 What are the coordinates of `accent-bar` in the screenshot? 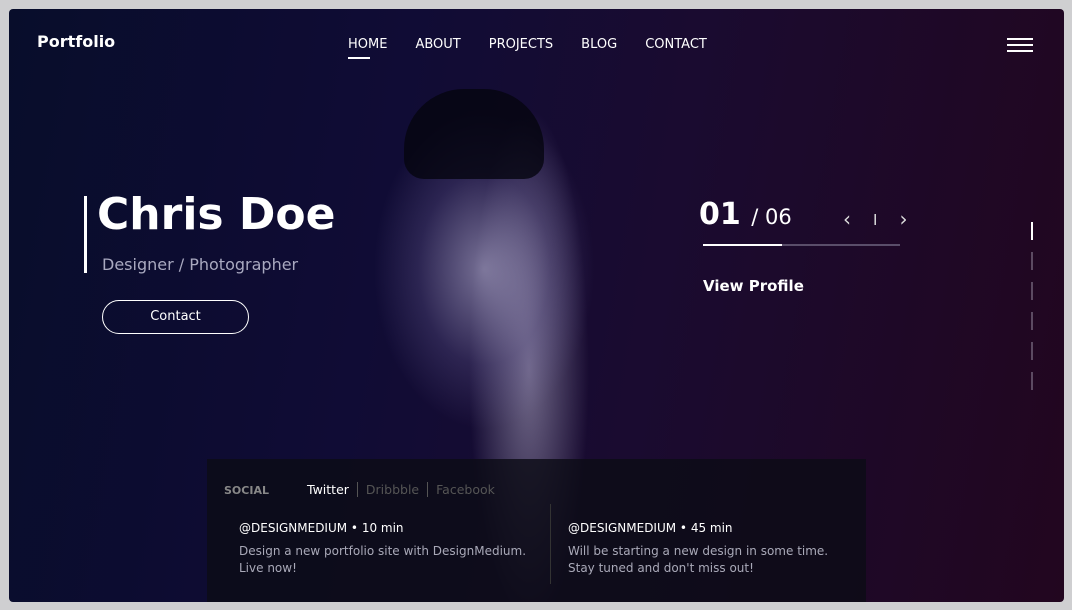 It's located at (85, 234).